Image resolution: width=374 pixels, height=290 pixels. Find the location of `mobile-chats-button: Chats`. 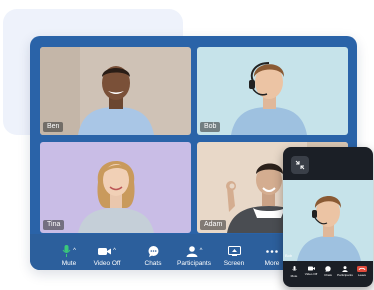

mobile-chats-button: Chats is located at coordinates (328, 271).